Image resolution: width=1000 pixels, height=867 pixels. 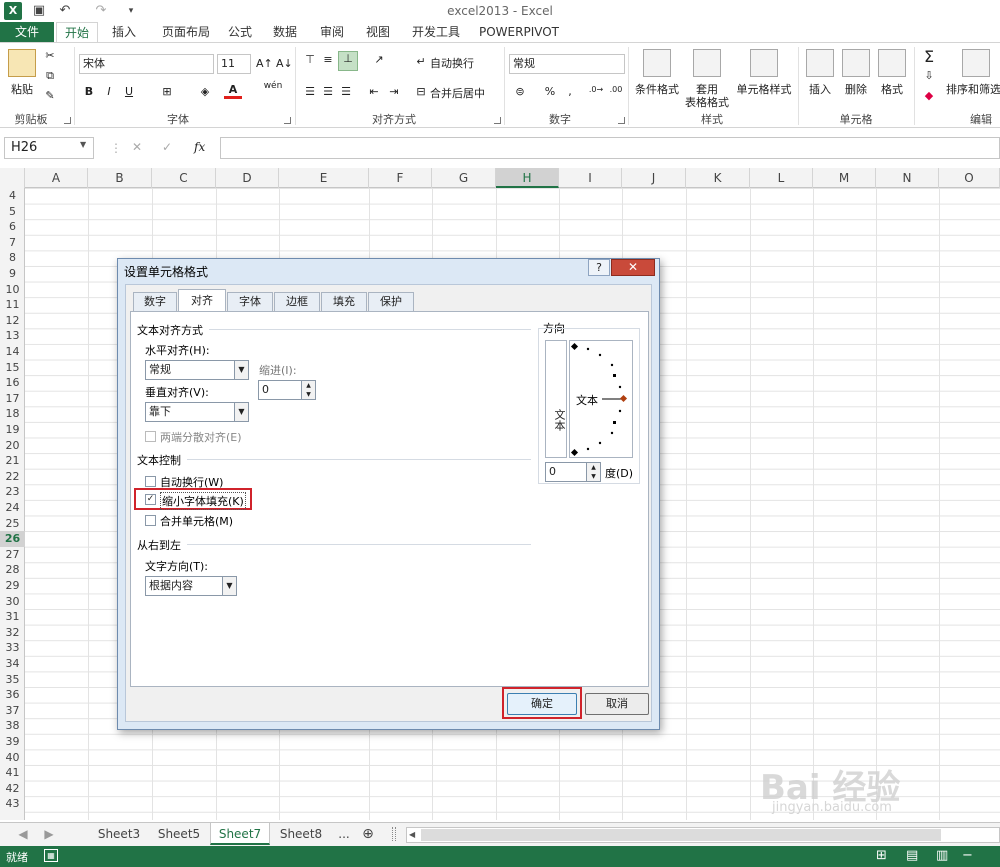 I want to click on align-middle-icon: ≡, so click(x=328, y=59).